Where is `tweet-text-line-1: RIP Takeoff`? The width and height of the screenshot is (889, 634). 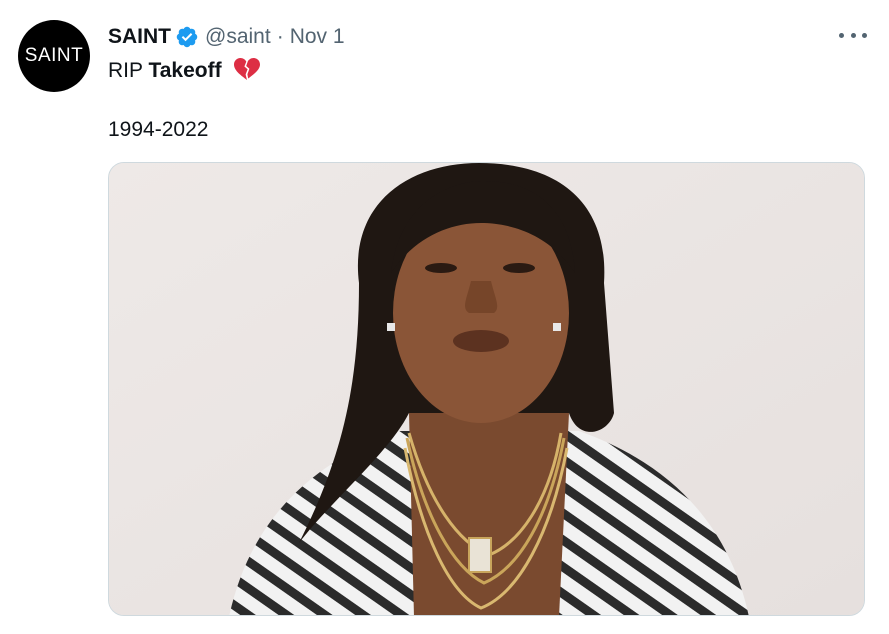 tweet-text-line-1: RIP Takeoff is located at coordinates (184, 70).